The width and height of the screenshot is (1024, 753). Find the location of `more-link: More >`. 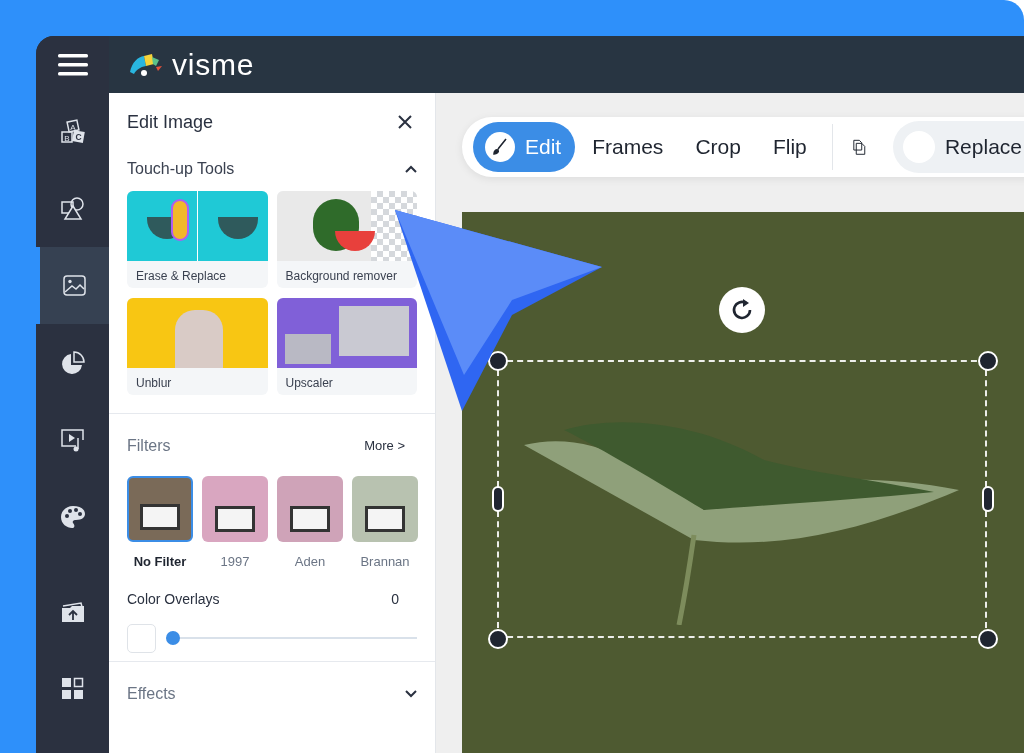

more-link: More > is located at coordinates (384, 446).